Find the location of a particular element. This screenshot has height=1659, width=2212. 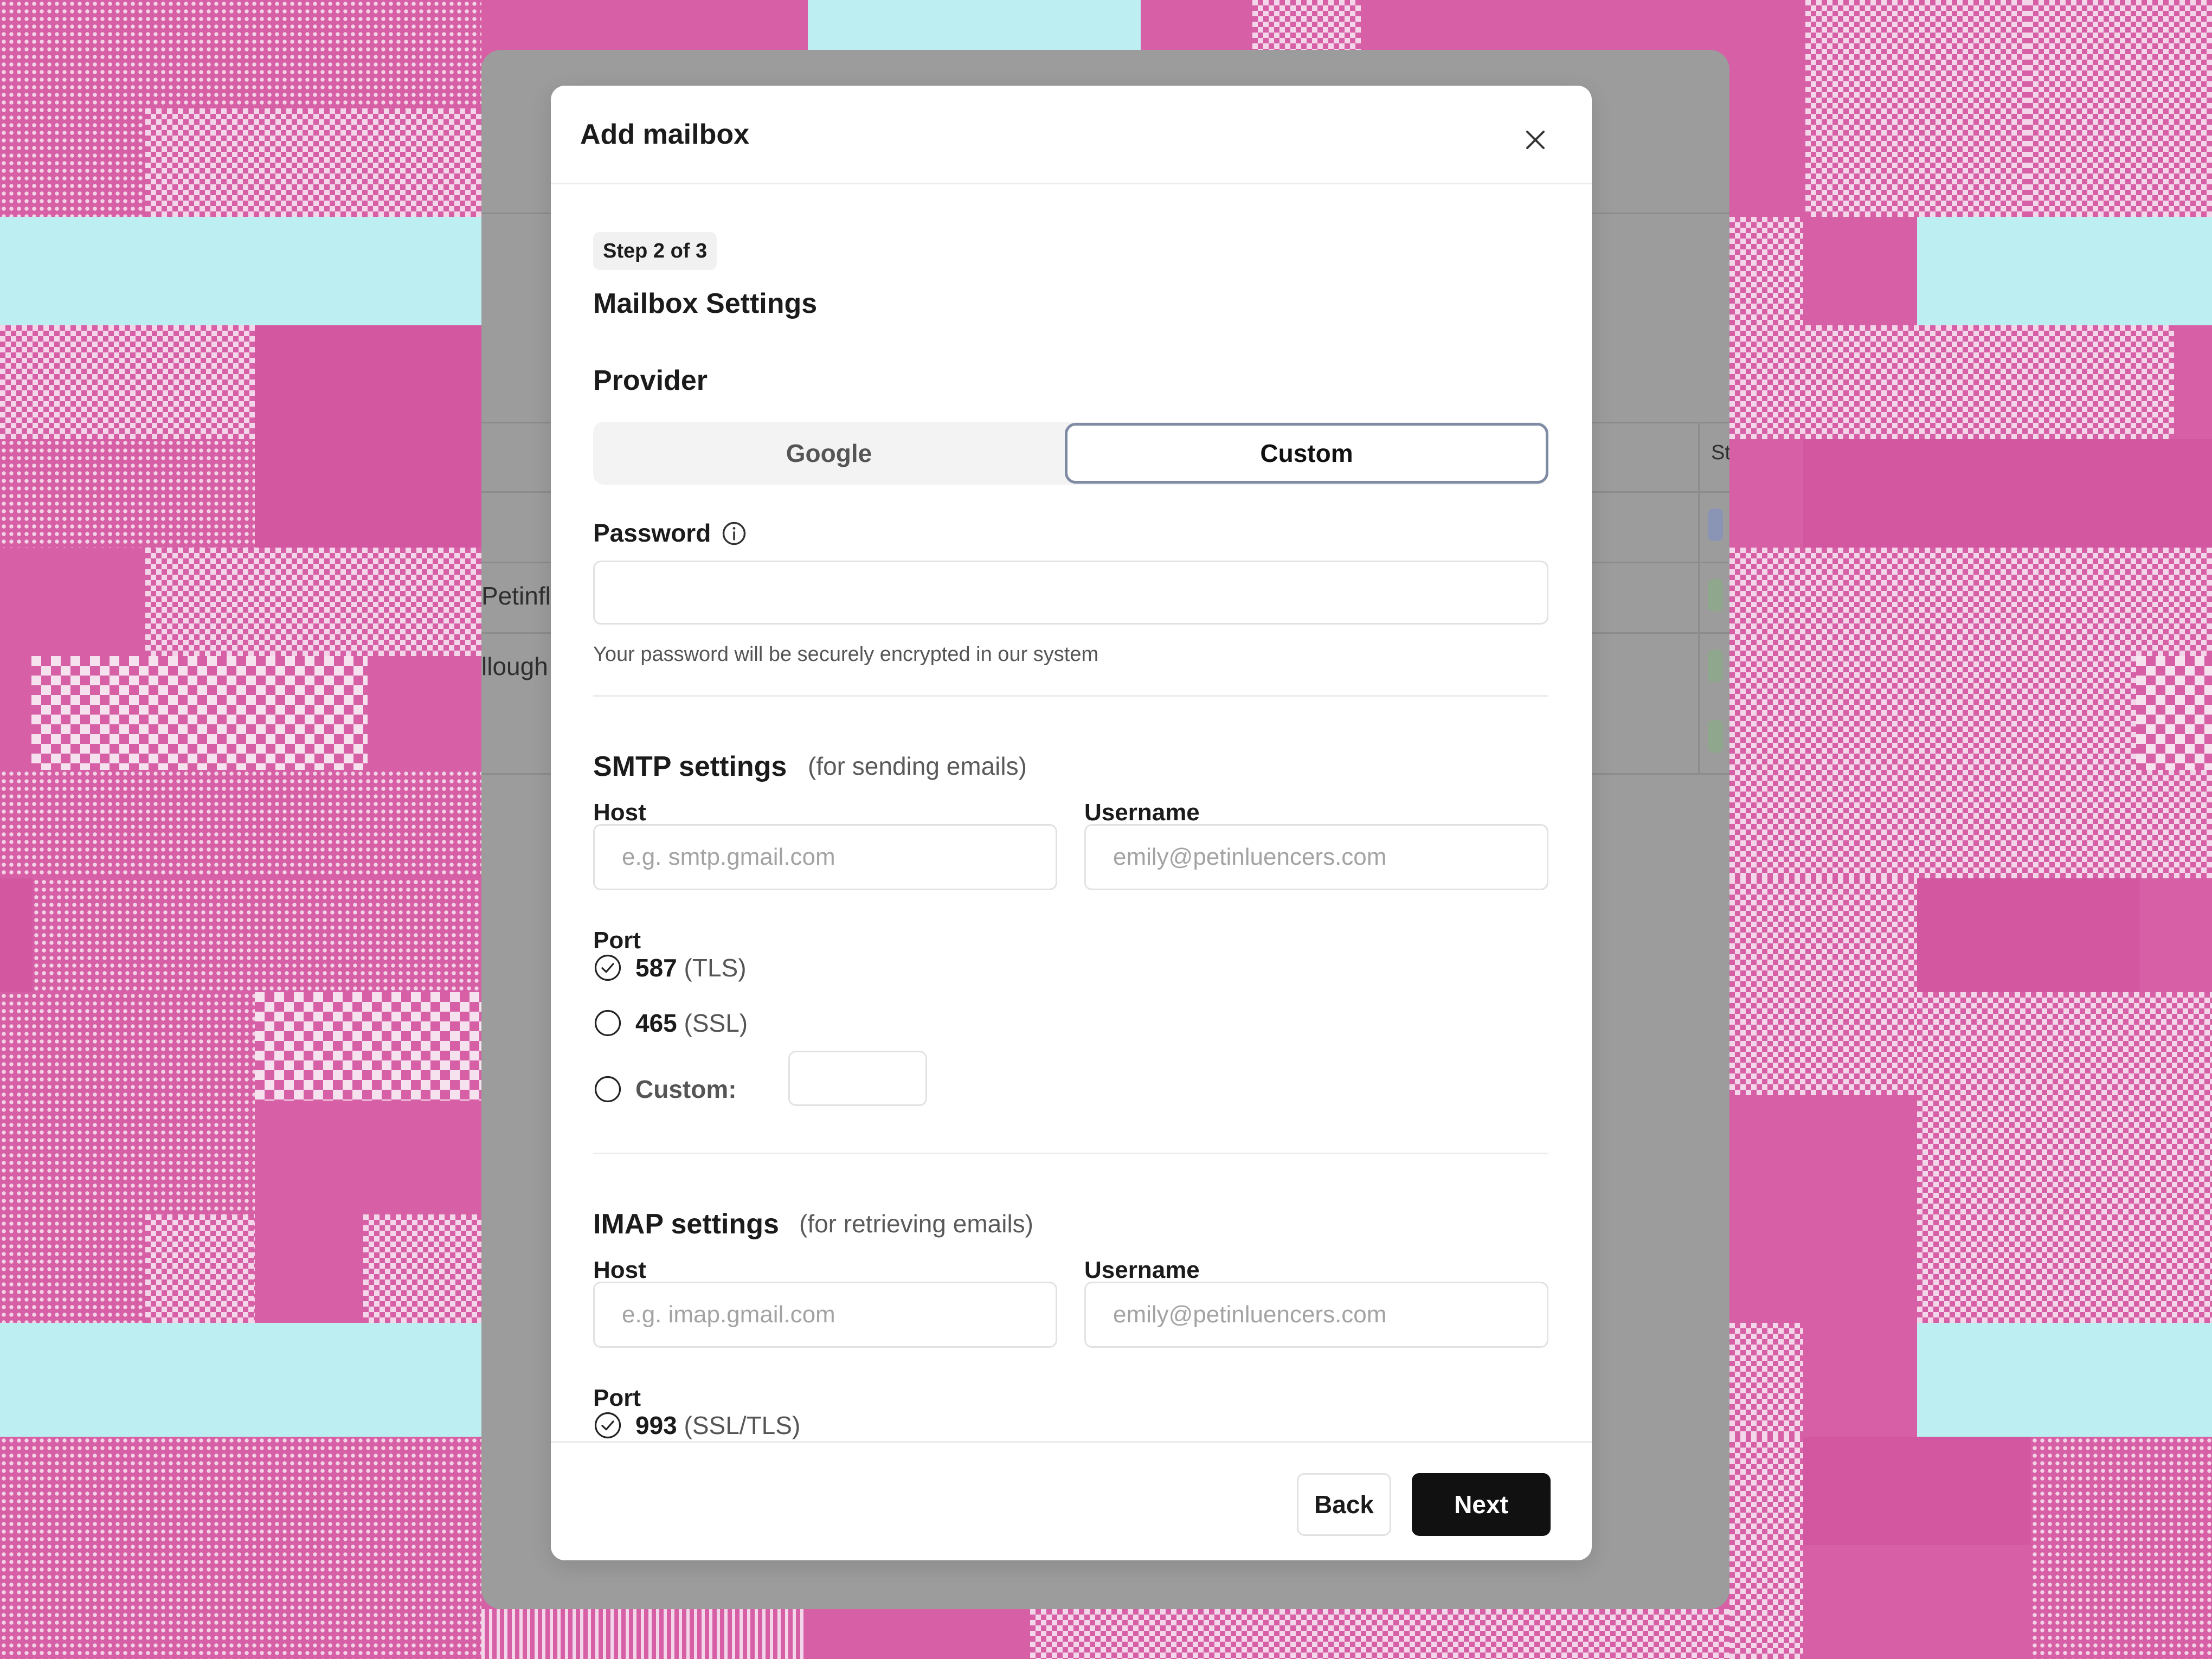

radio-label: 465 (SSL) is located at coordinates (691, 1023).